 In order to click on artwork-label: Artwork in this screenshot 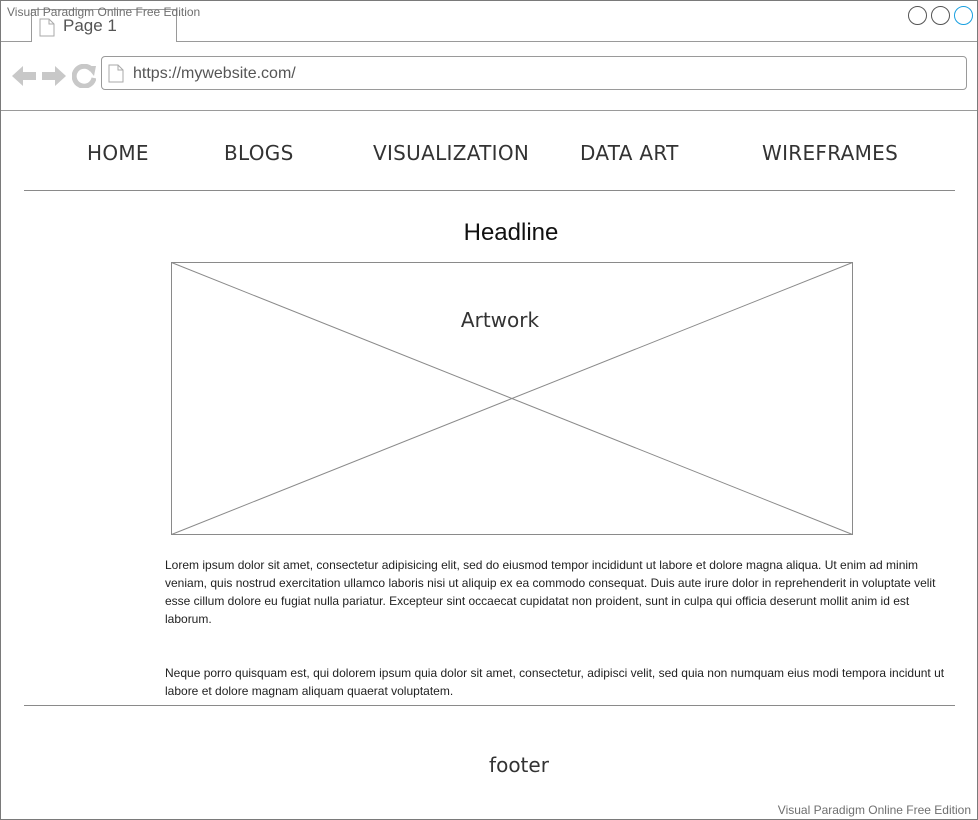, I will do `click(500, 320)`.